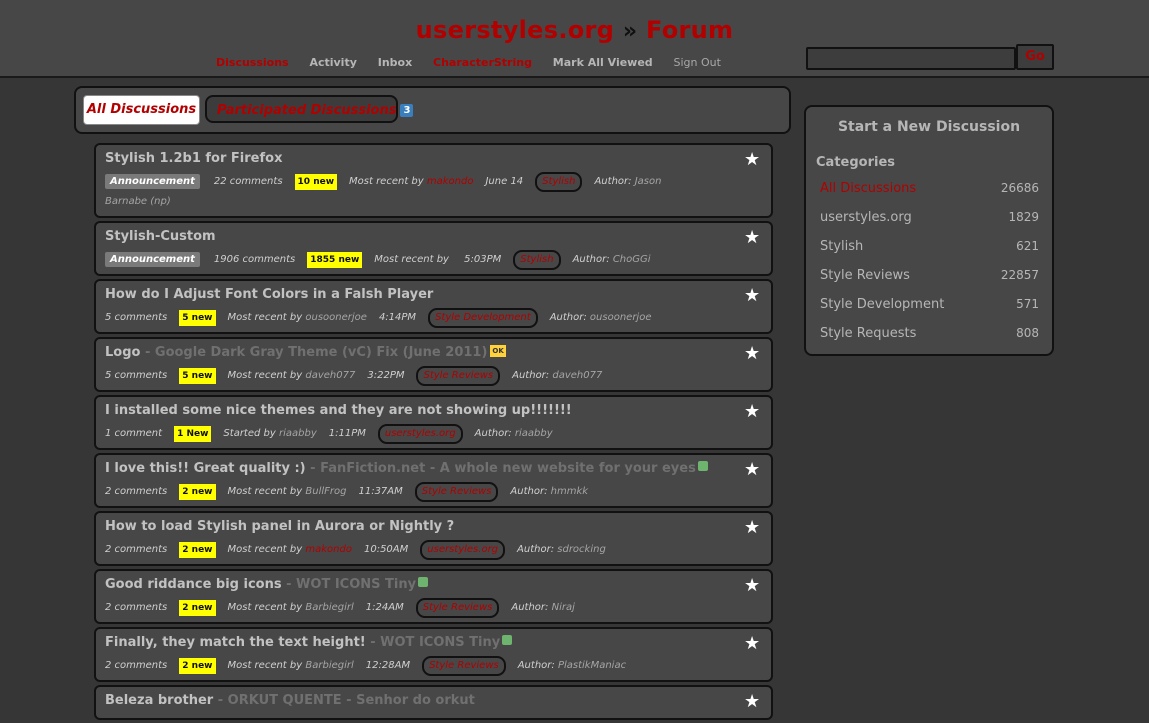  What do you see at coordinates (697, 62) in the screenshot?
I see `nav-sign-out: Sign Out` at bounding box center [697, 62].